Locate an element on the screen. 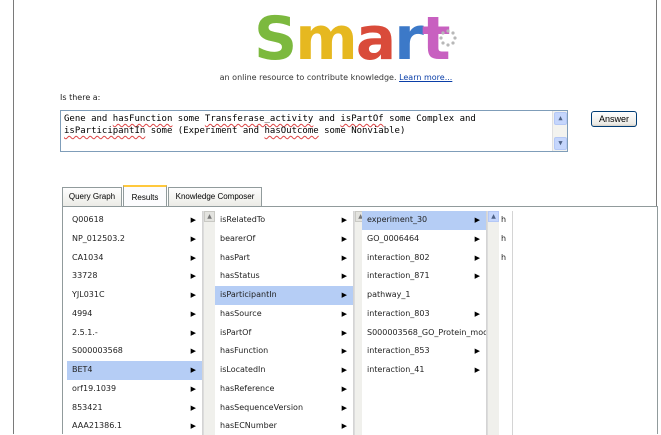  list-item: Q00618 ▶ is located at coordinates (134, 220).